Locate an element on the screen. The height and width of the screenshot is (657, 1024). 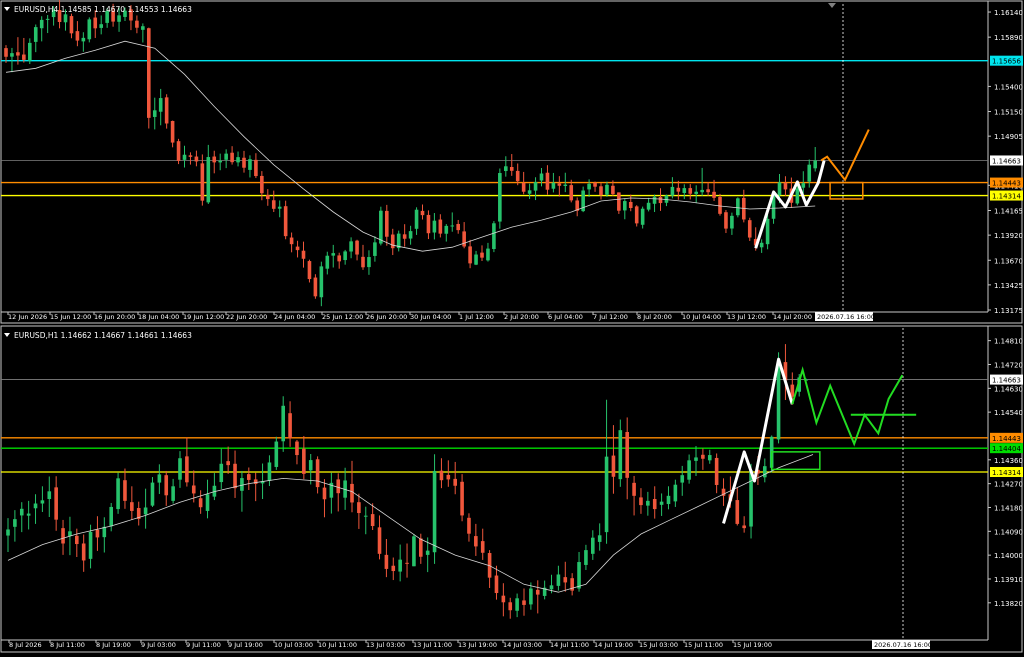
h1-time-tick-label: 8 Jul 19:00 is located at coordinates (113, 645).